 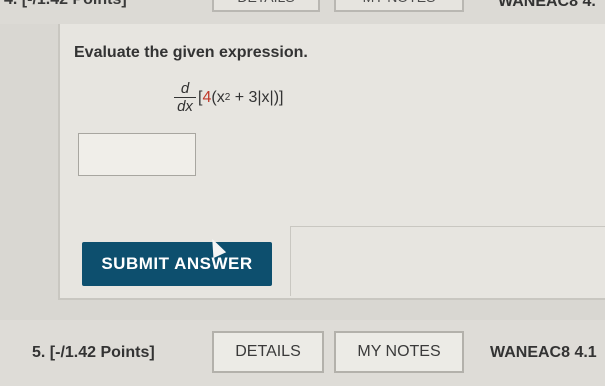 What do you see at coordinates (137, 154) in the screenshot?
I see `answer-input` at bounding box center [137, 154].